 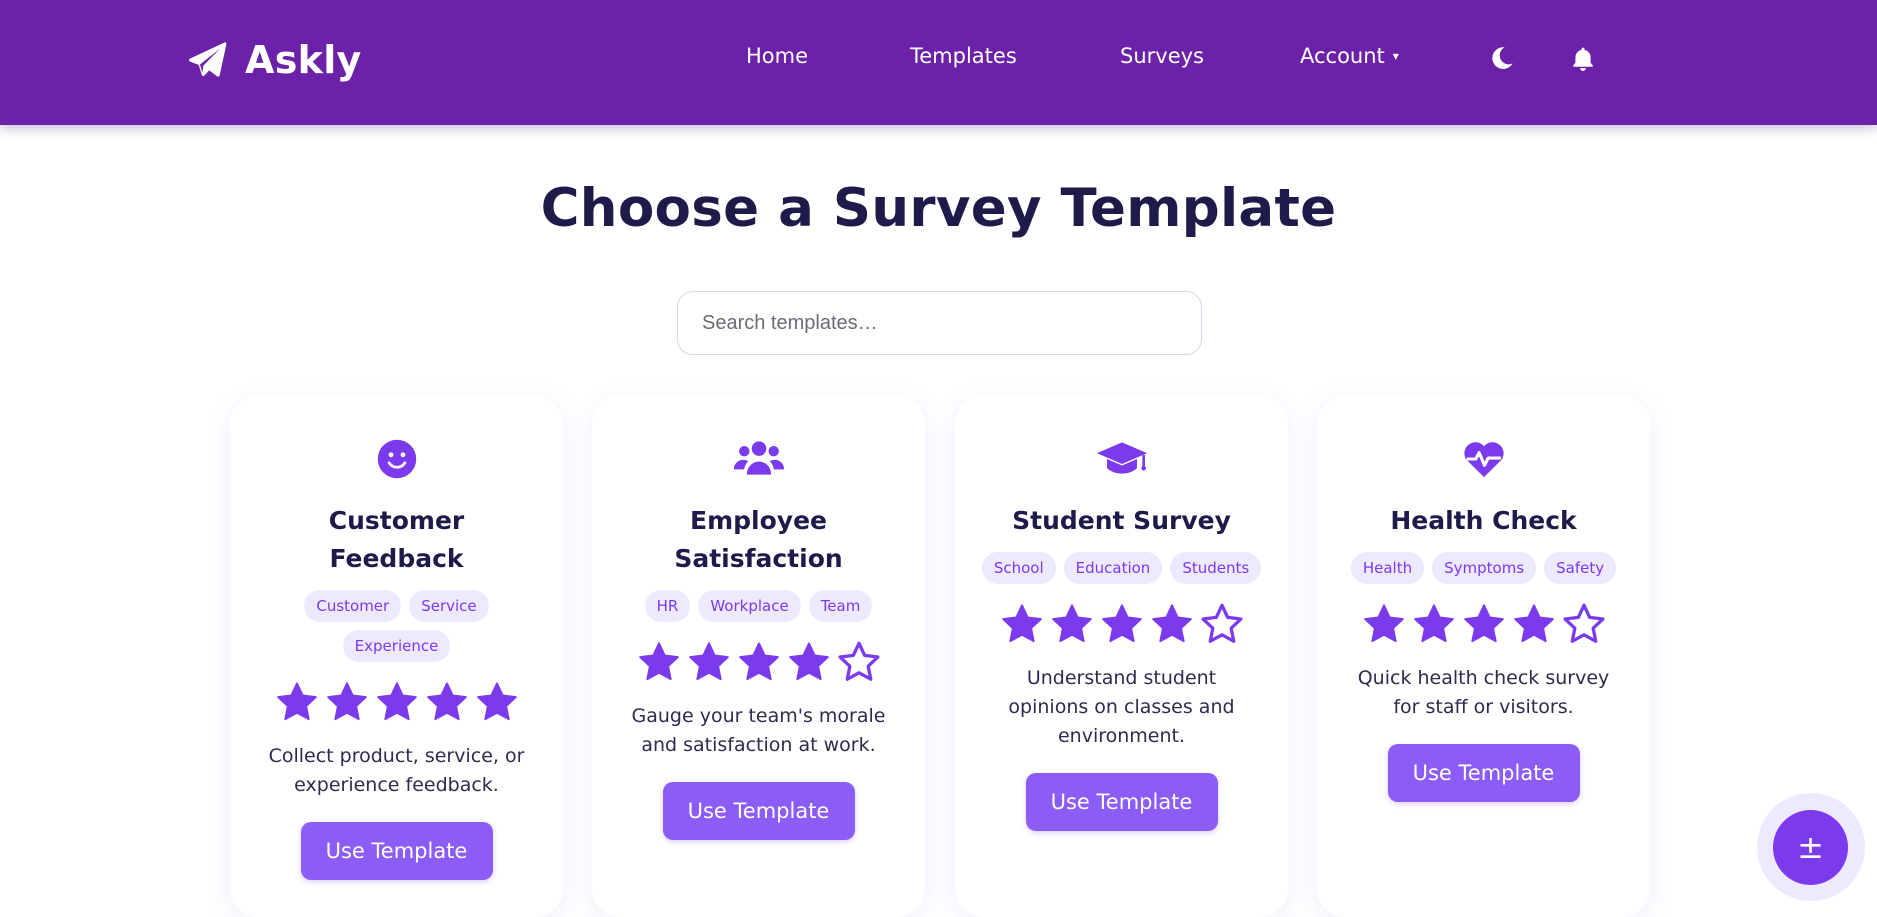 What do you see at coordinates (1121, 520) in the screenshot?
I see `card-title: Student Survey` at bounding box center [1121, 520].